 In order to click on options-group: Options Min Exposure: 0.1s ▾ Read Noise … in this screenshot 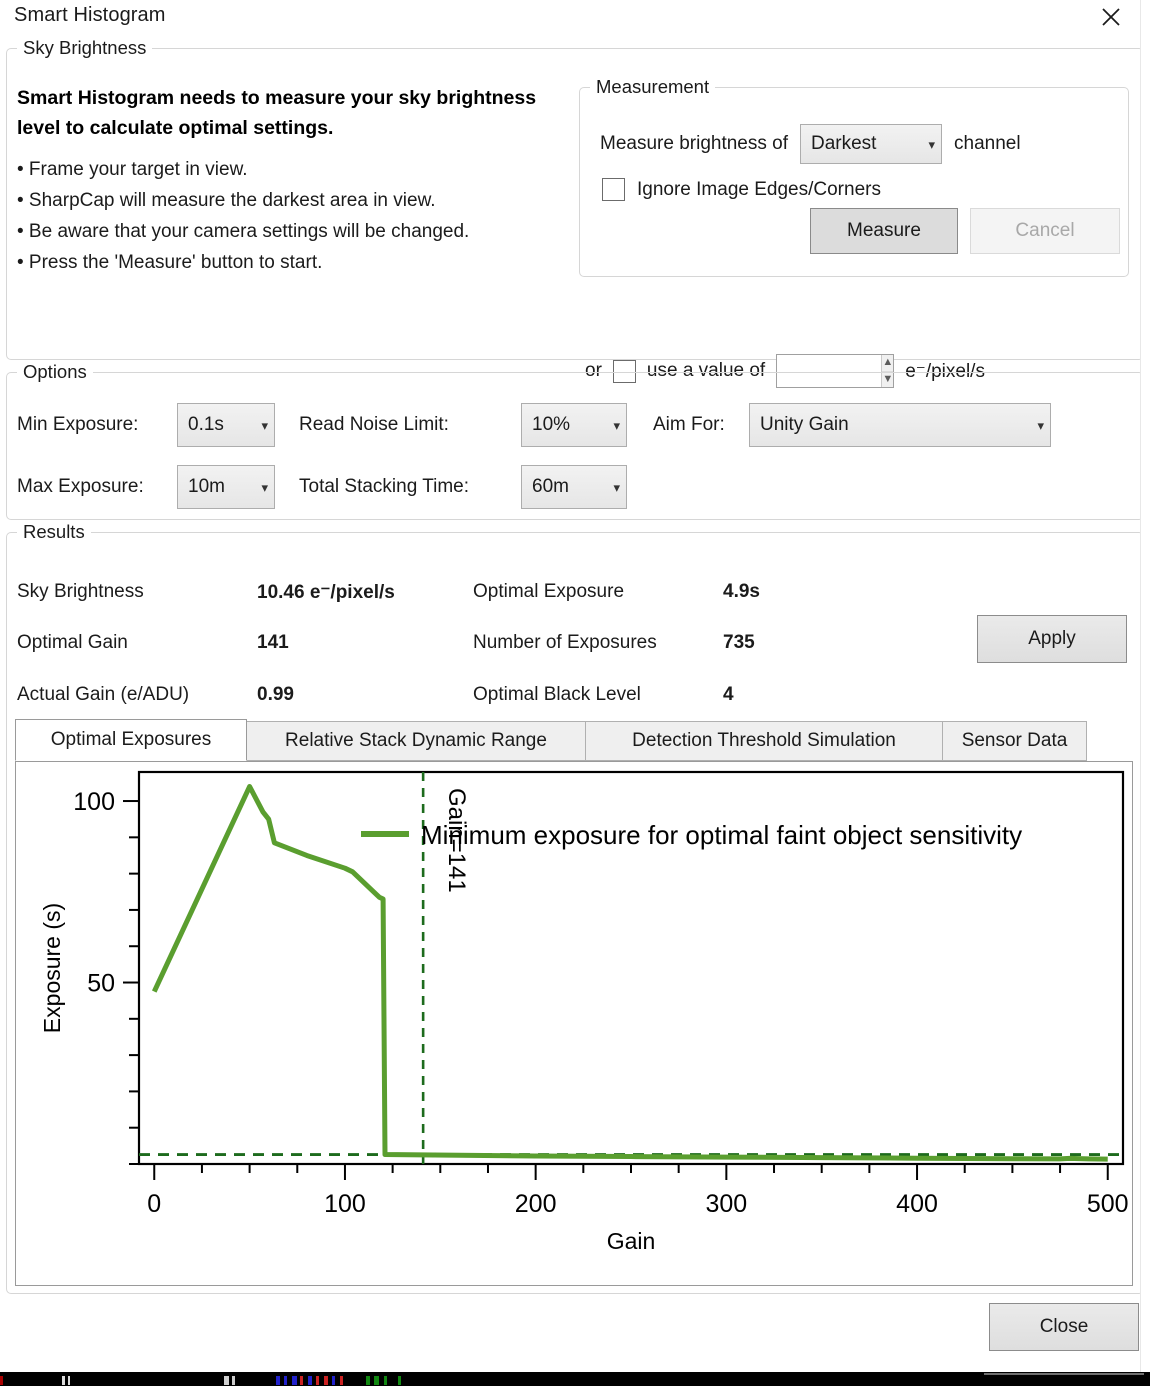, I will do `click(575, 440)`.